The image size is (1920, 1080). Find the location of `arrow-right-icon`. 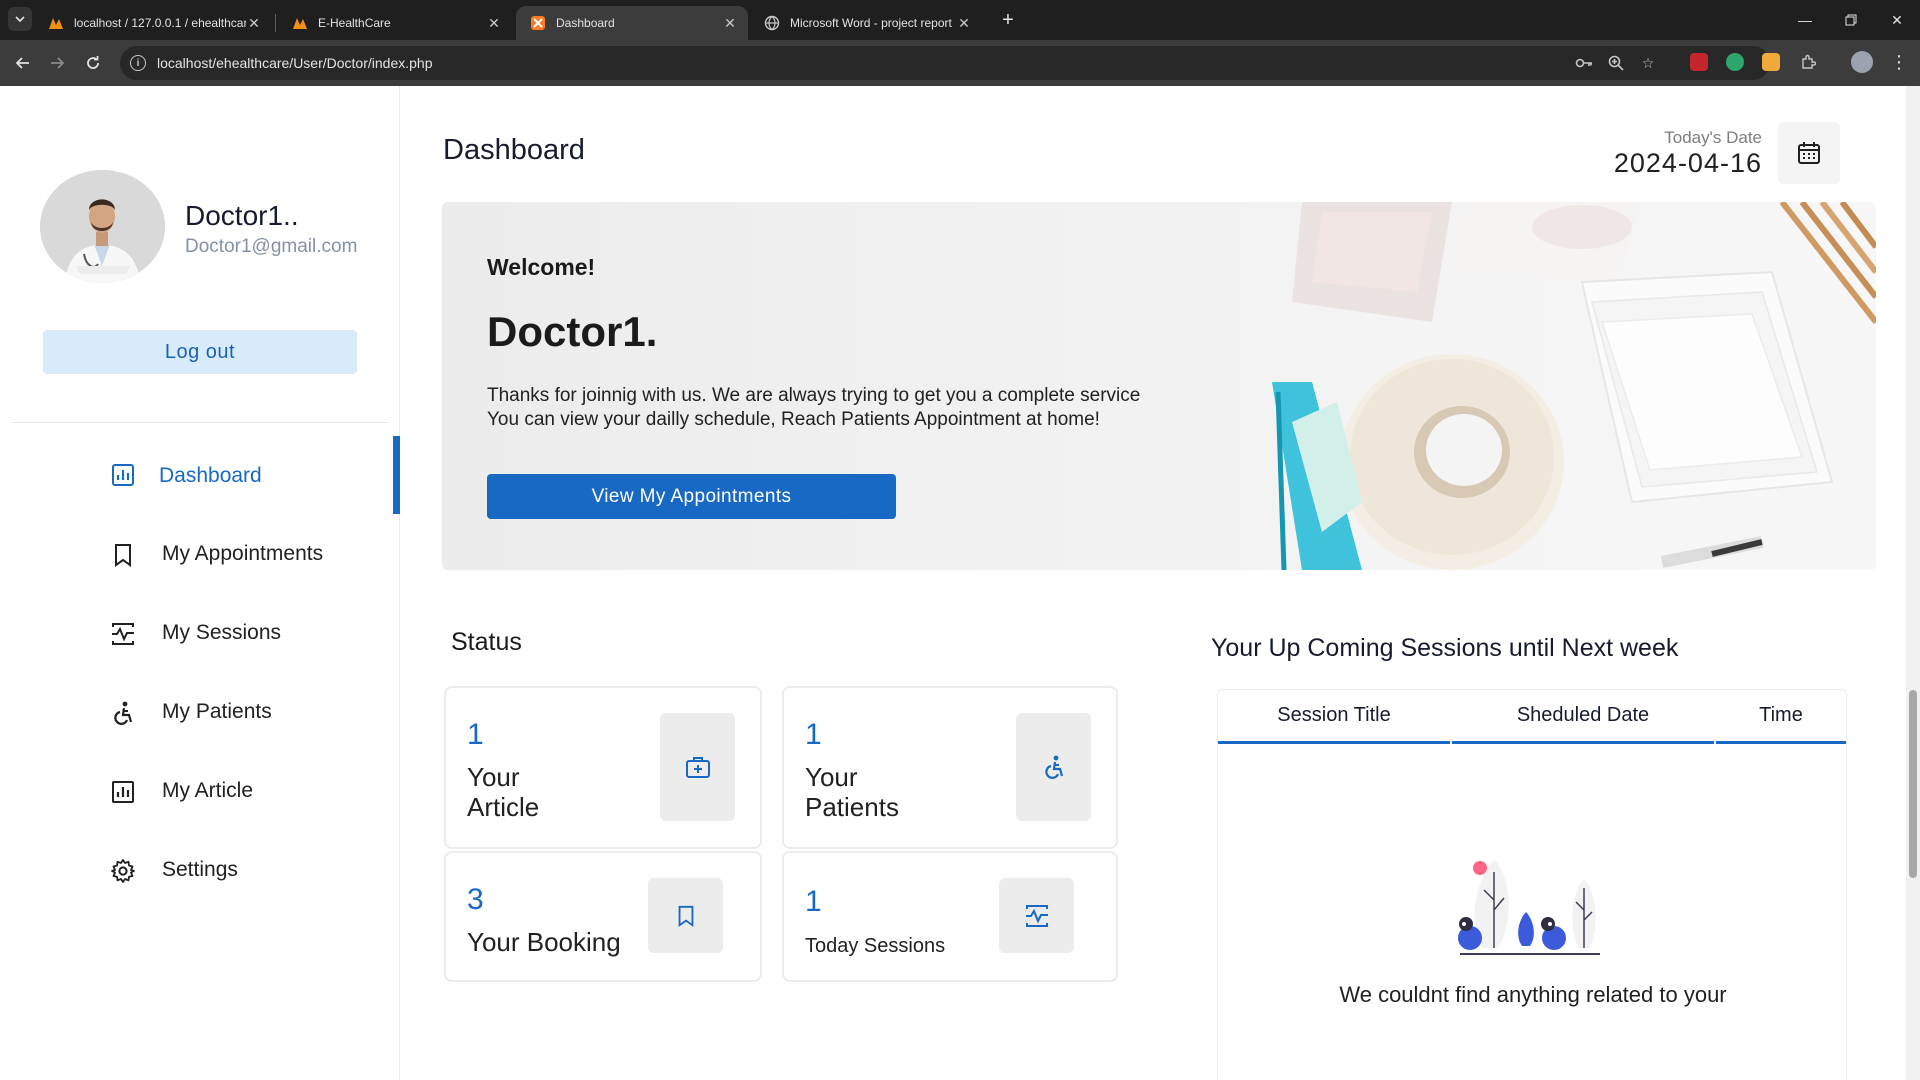

arrow-right-icon is located at coordinates (58, 63).